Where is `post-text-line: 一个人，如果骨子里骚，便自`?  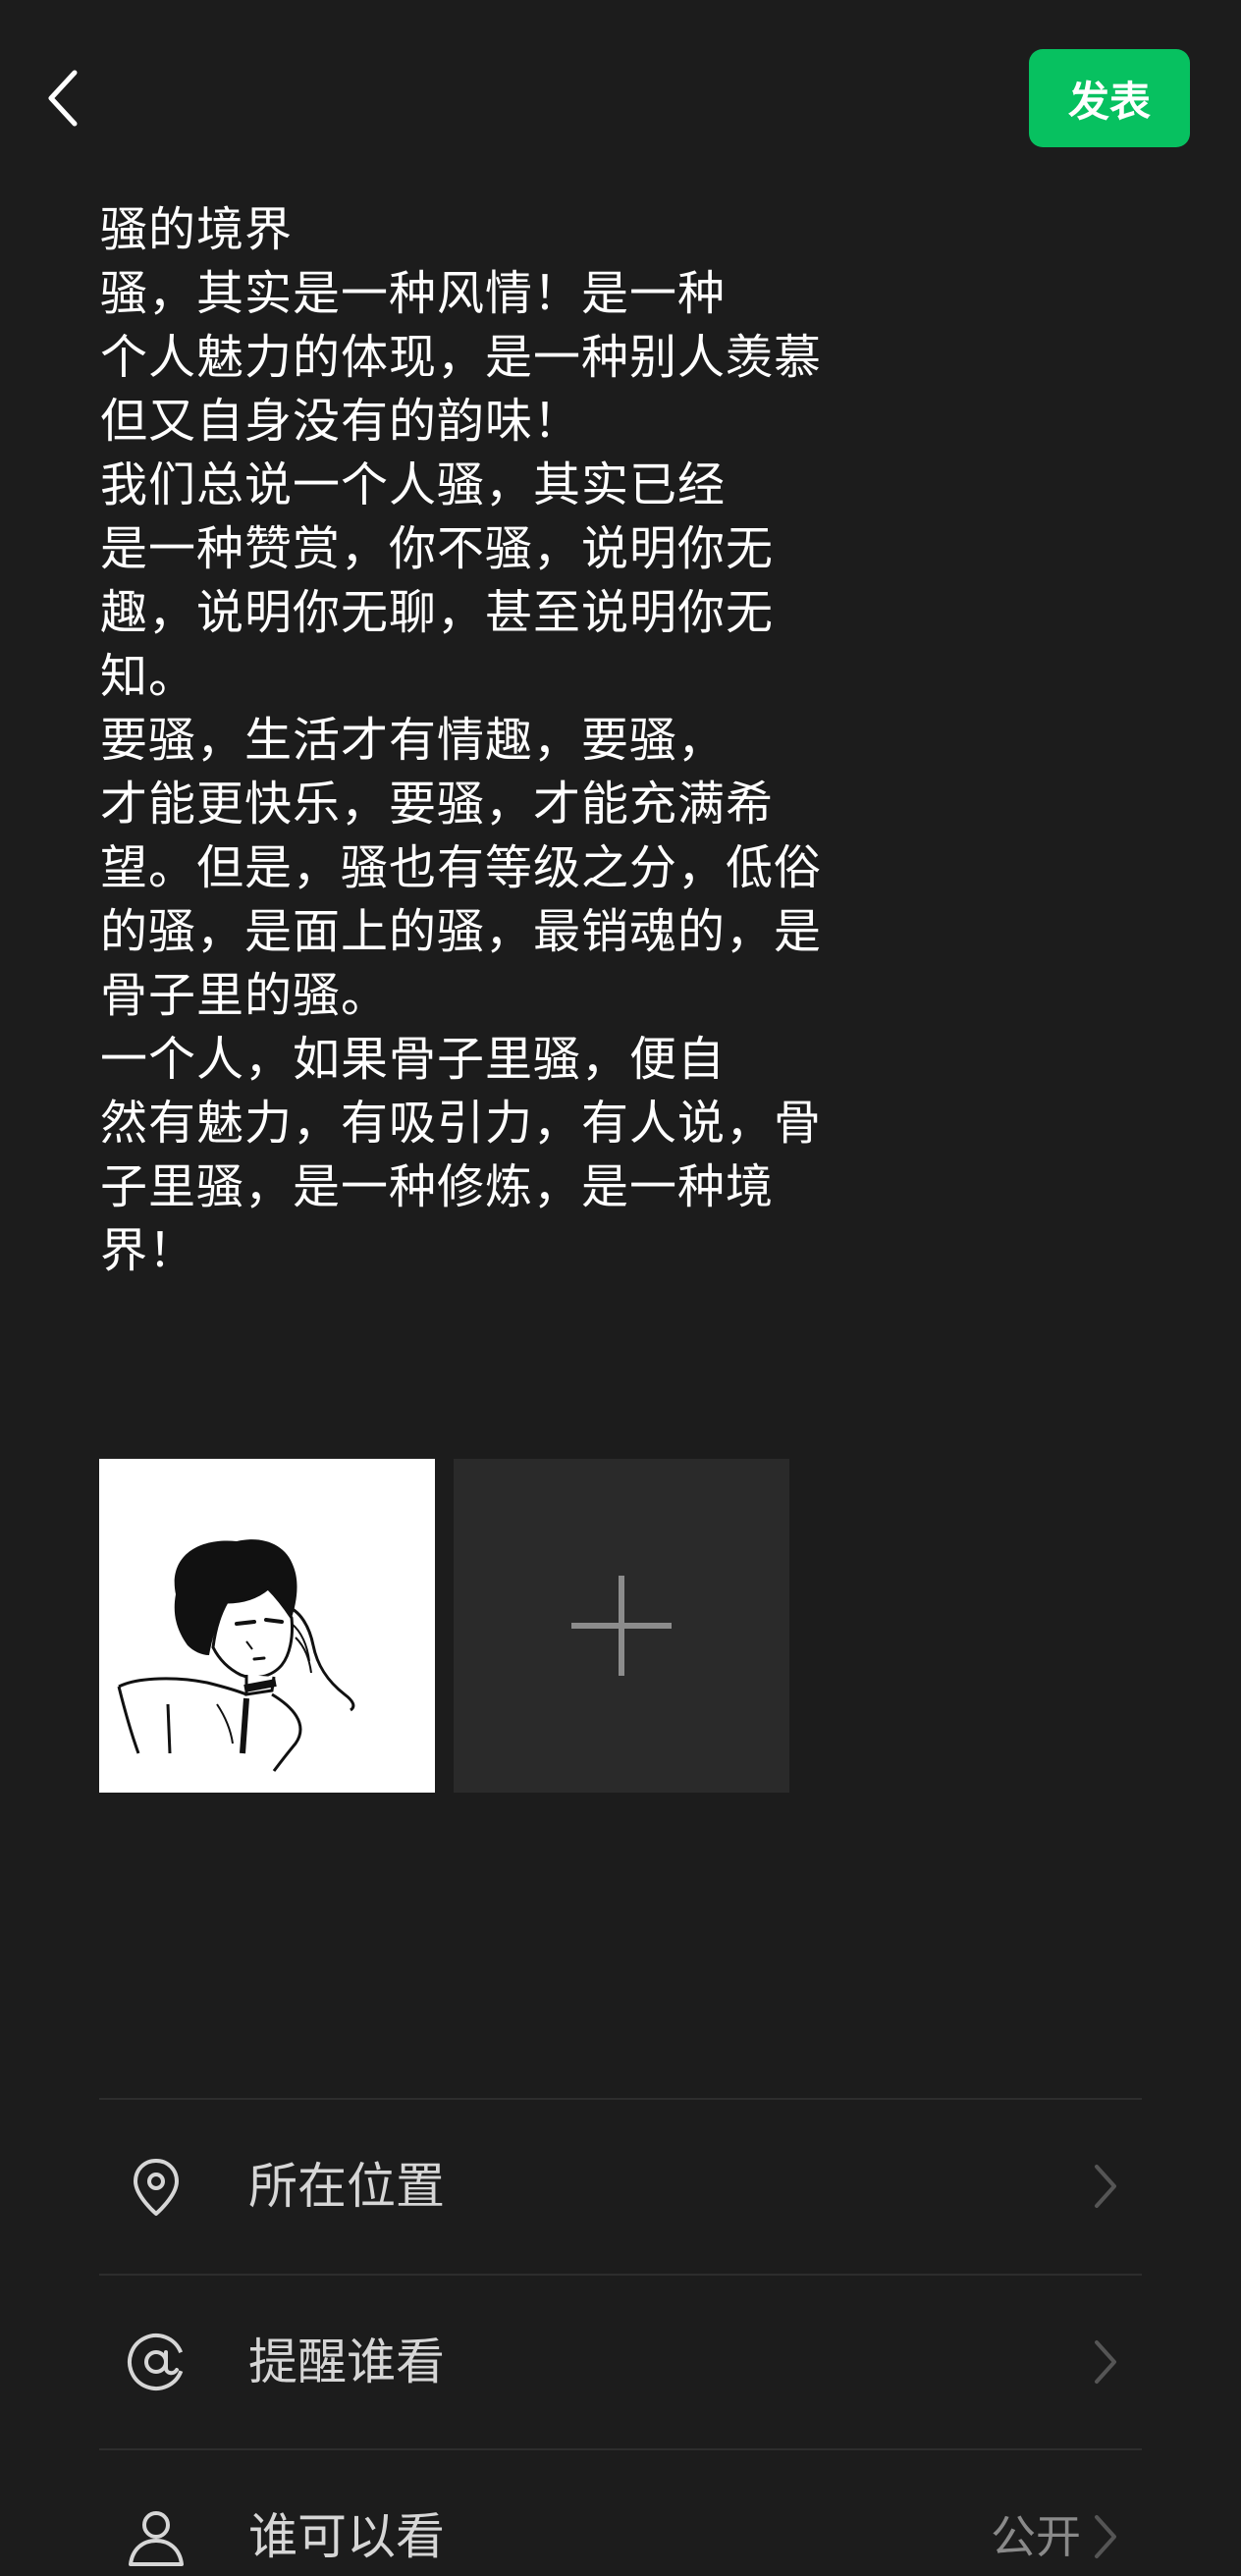 post-text-line: 一个人，如果骨子里骚，便自 is located at coordinates (413, 1059).